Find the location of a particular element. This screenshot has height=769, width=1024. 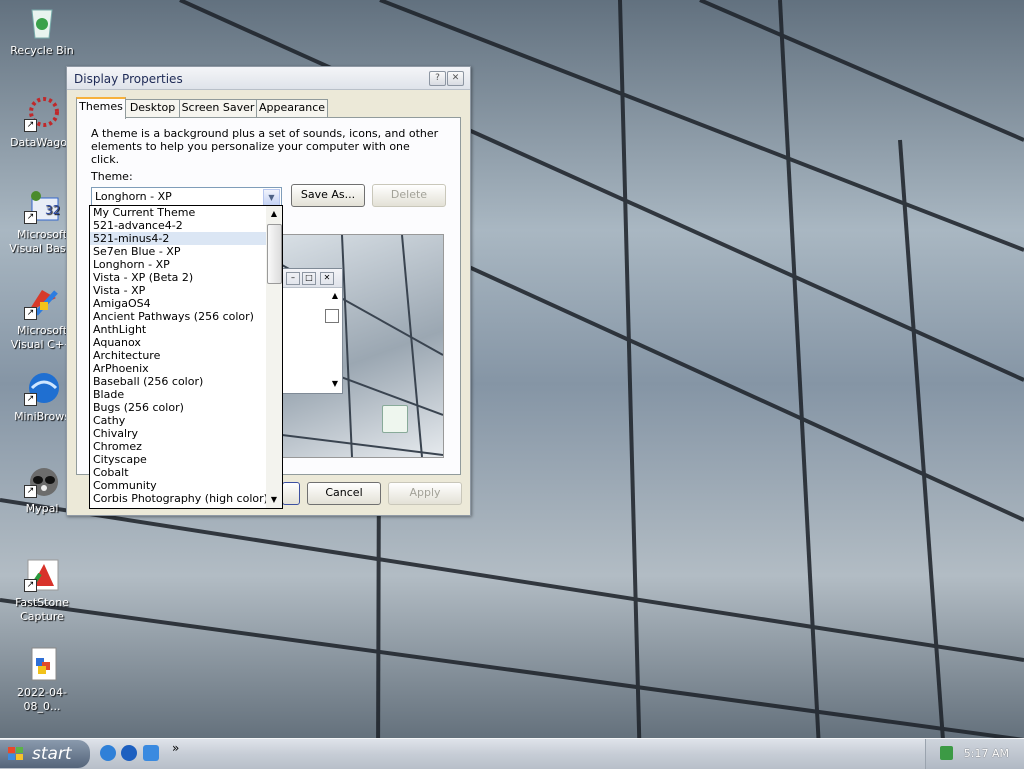

ok-button is located at coordinates (291, 493).